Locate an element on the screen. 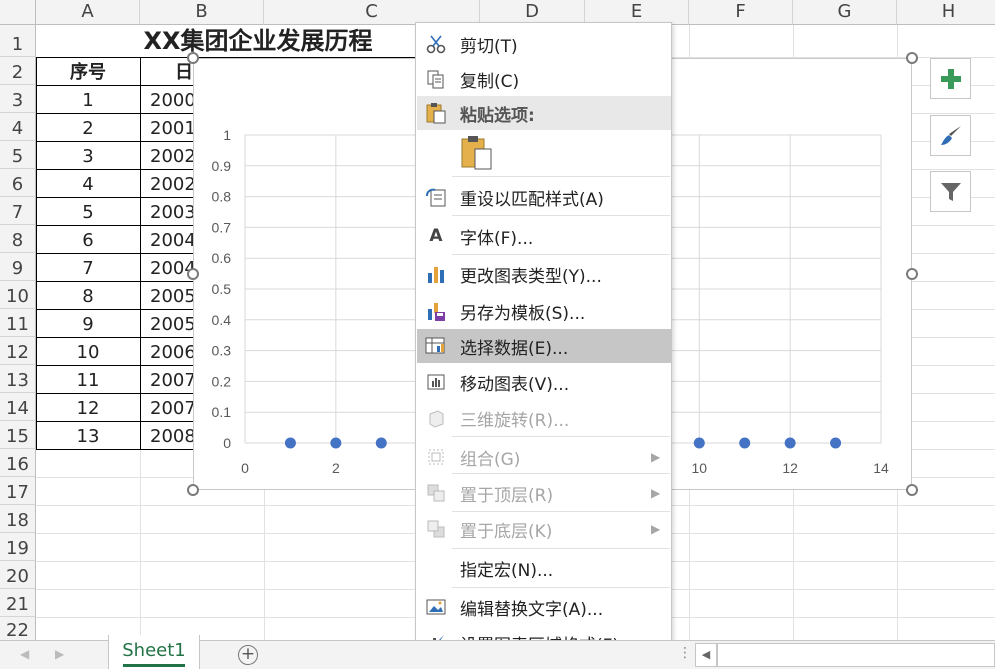 The height and width of the screenshot is (669, 995). column-header-b: B is located at coordinates (202, 12).